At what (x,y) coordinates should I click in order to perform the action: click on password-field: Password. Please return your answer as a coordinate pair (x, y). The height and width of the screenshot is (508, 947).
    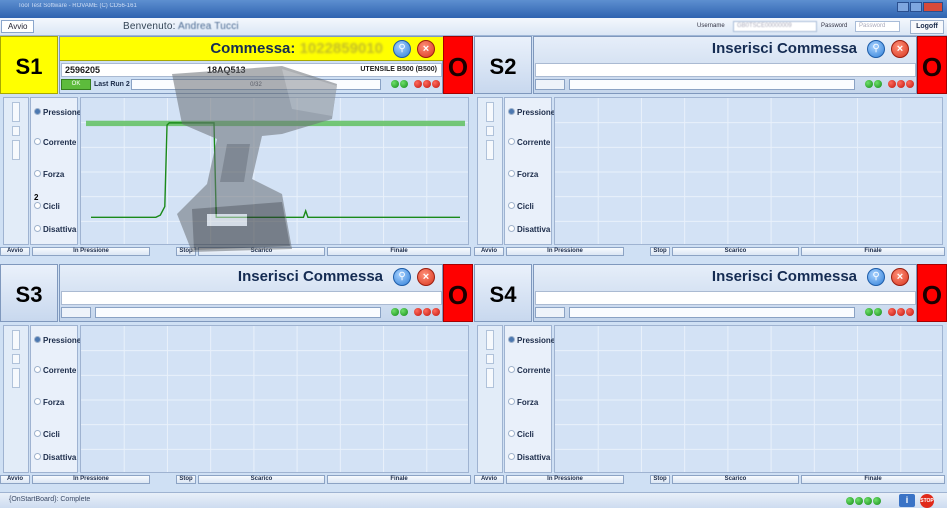
    Looking at the image, I should click on (877, 26).